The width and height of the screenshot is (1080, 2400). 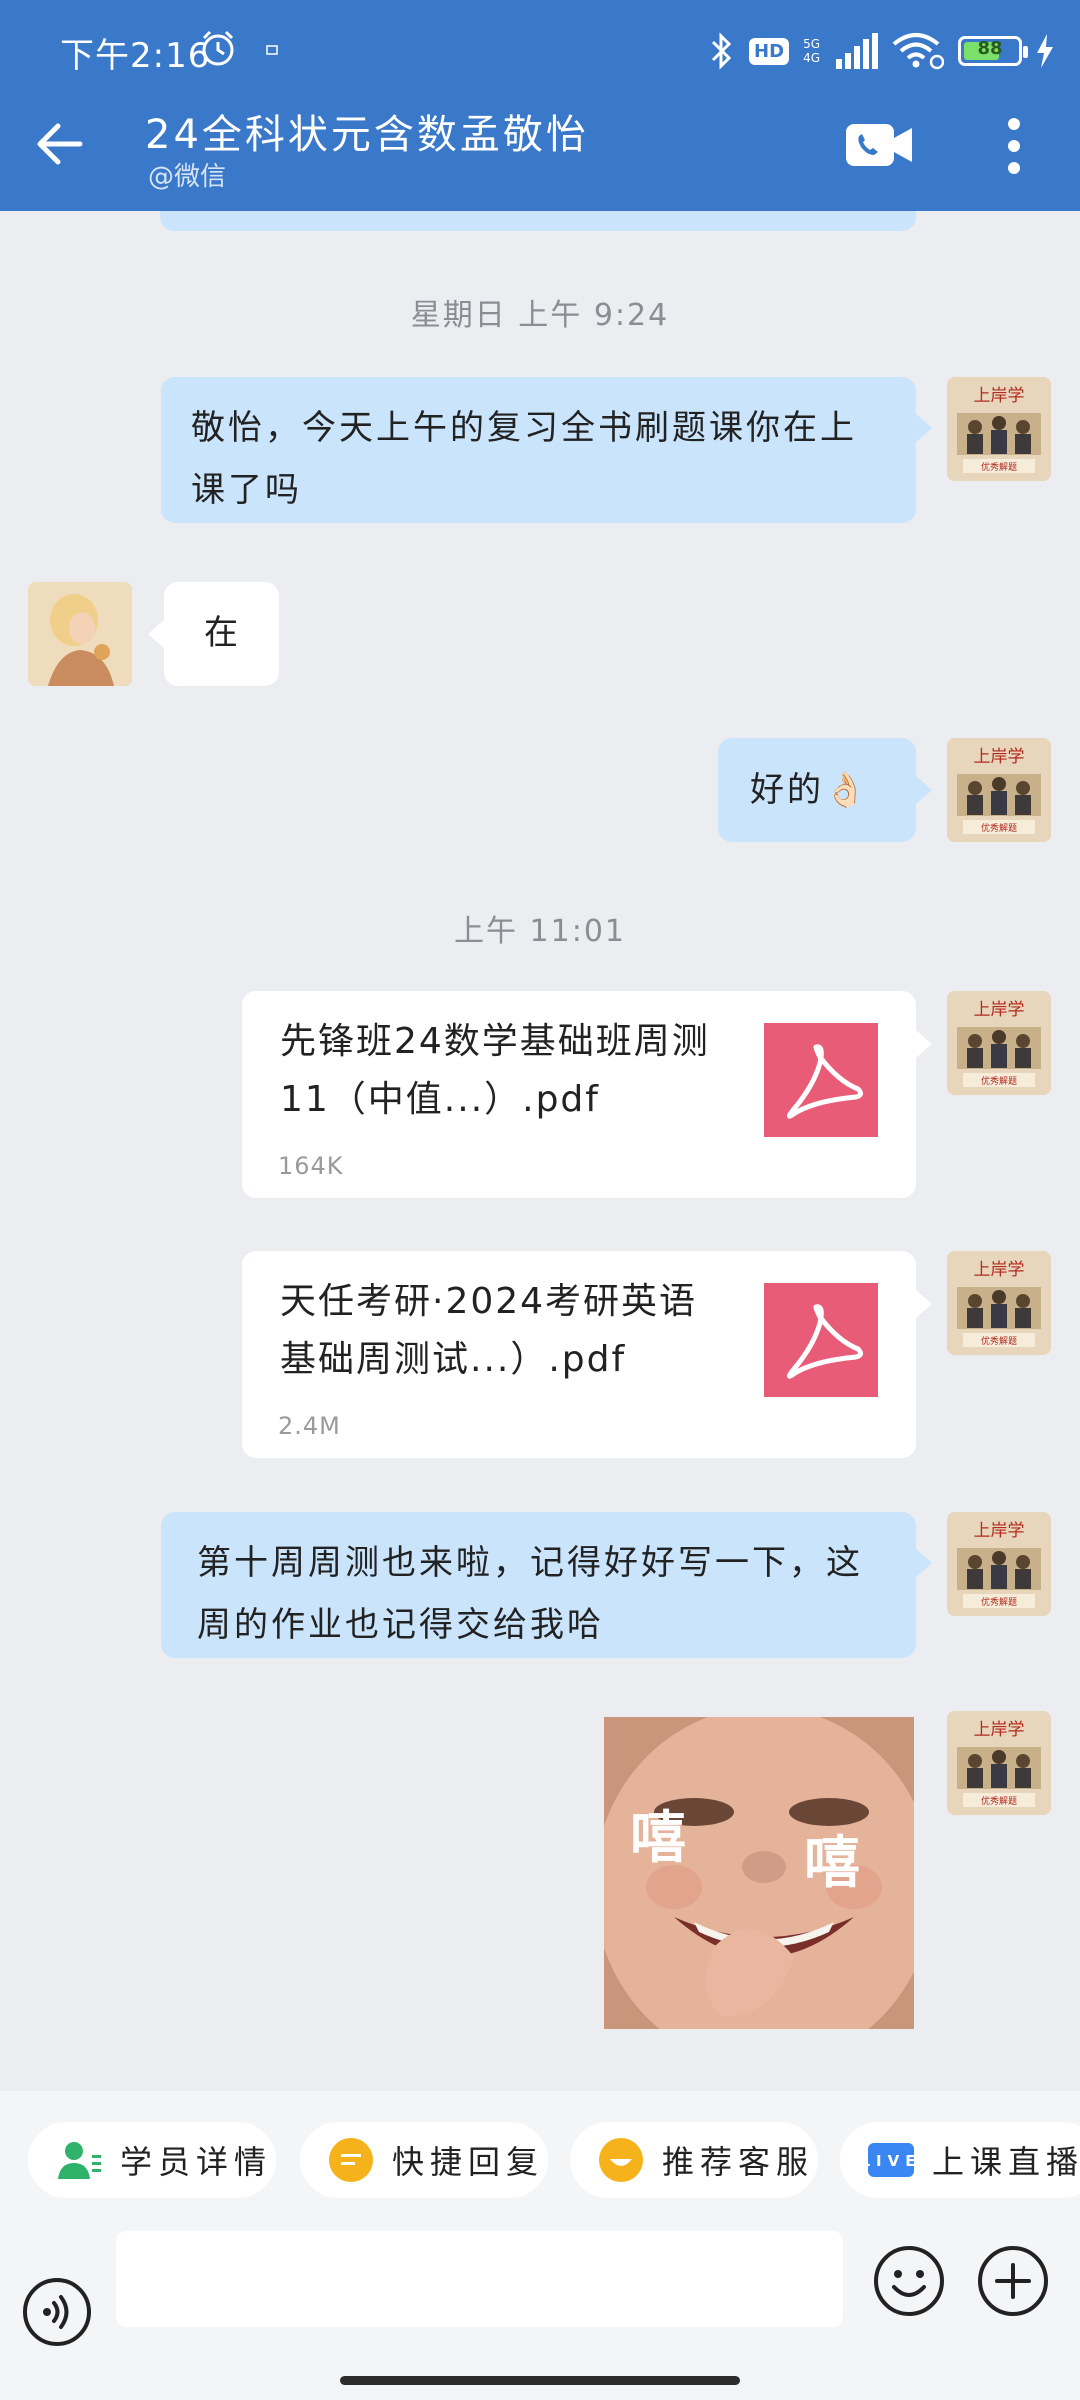 What do you see at coordinates (468, 2162) in the screenshot?
I see `quick-action-label: 快捷回复` at bounding box center [468, 2162].